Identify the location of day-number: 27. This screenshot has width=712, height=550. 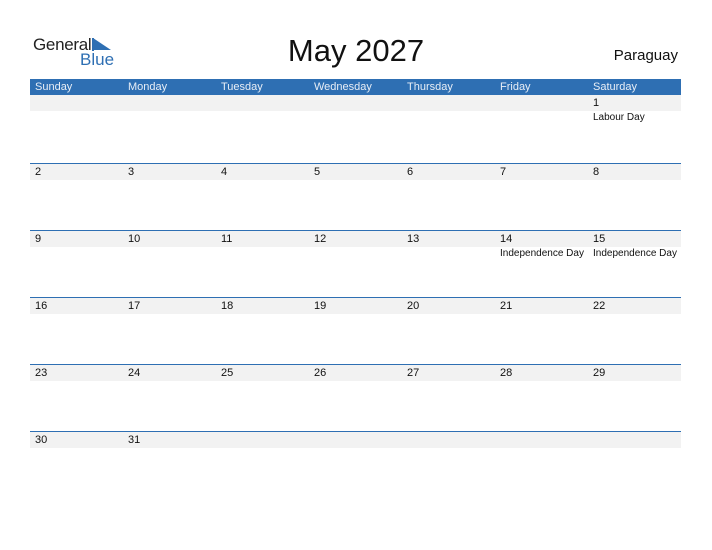
(413, 373).